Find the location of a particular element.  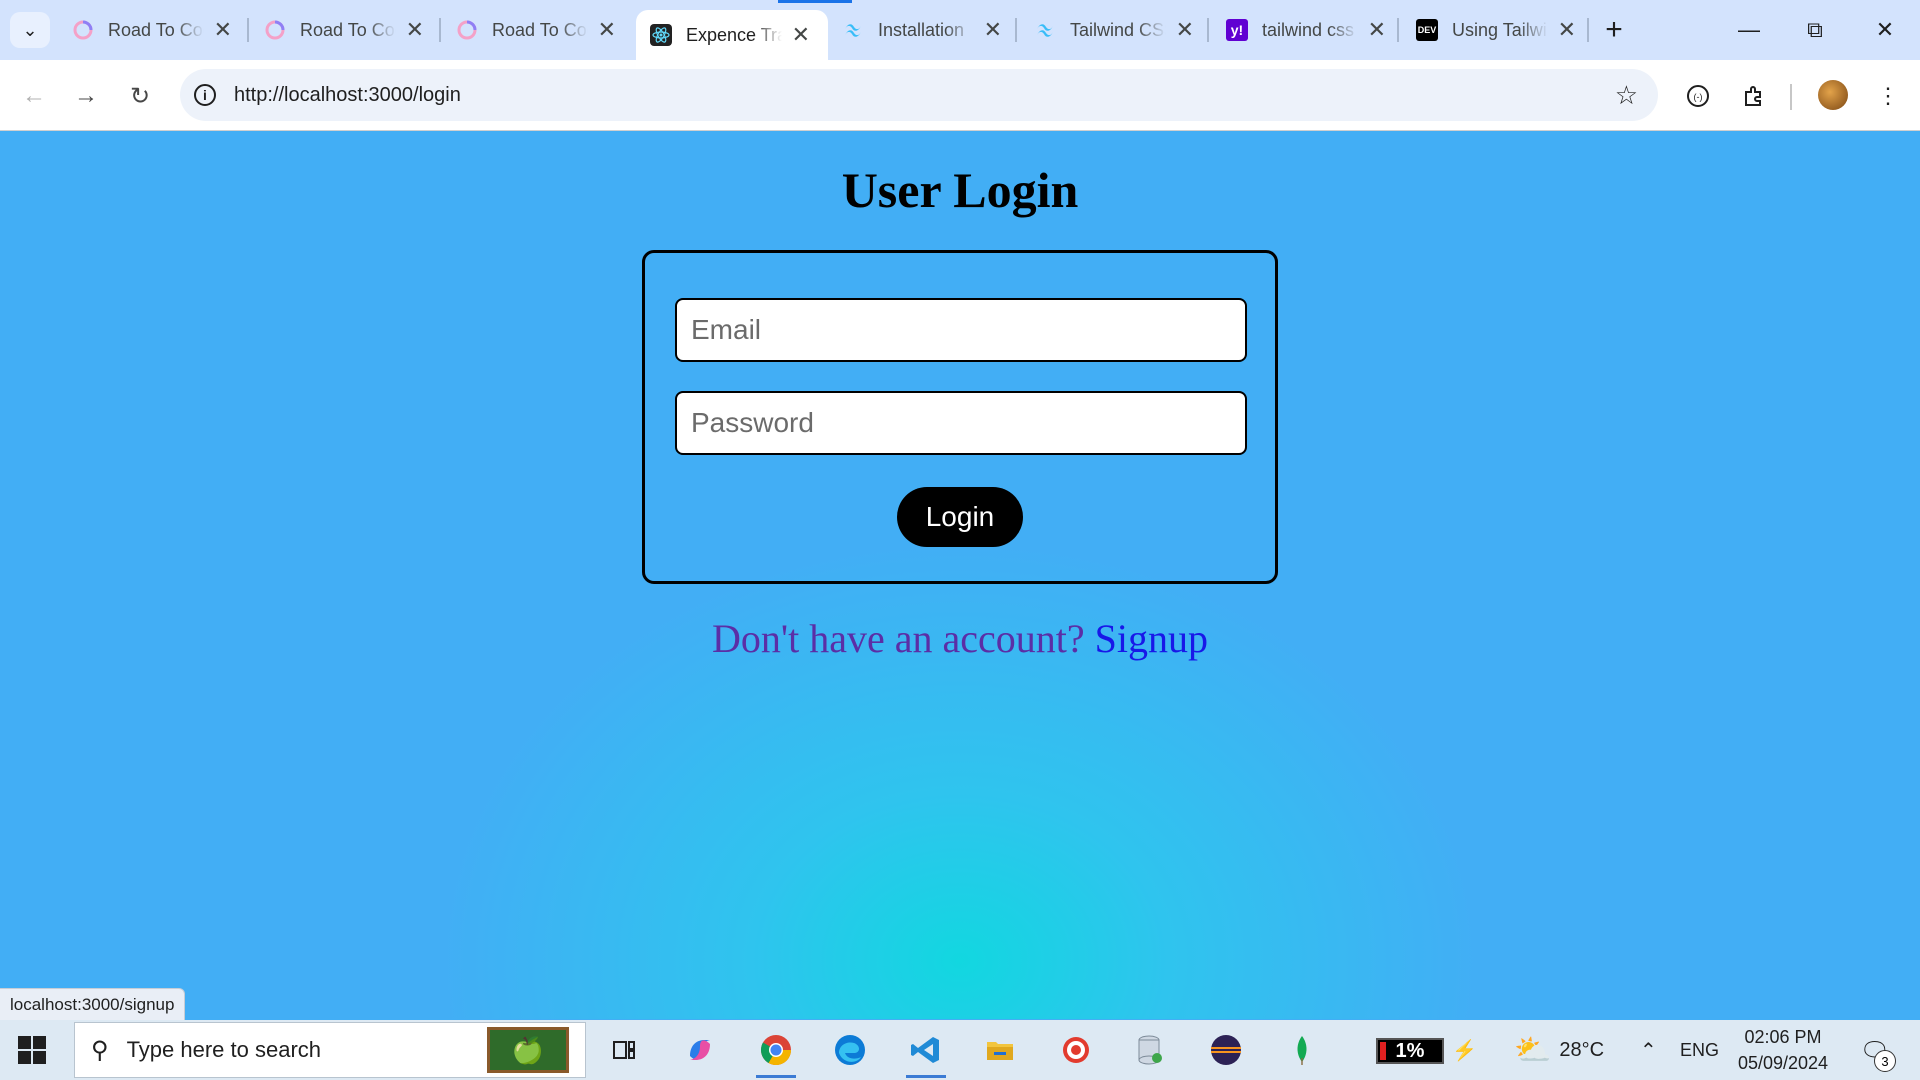

language-indicator: ENG is located at coordinates (1699, 1050).